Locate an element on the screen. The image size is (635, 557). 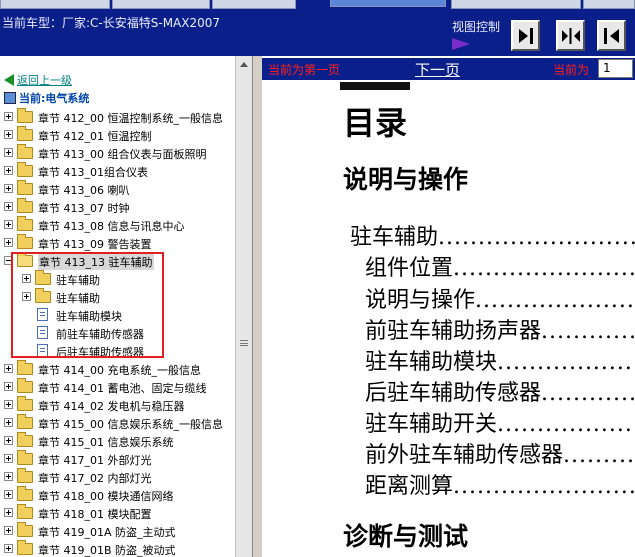
toc-title: 目录 is located at coordinates (375, 123).